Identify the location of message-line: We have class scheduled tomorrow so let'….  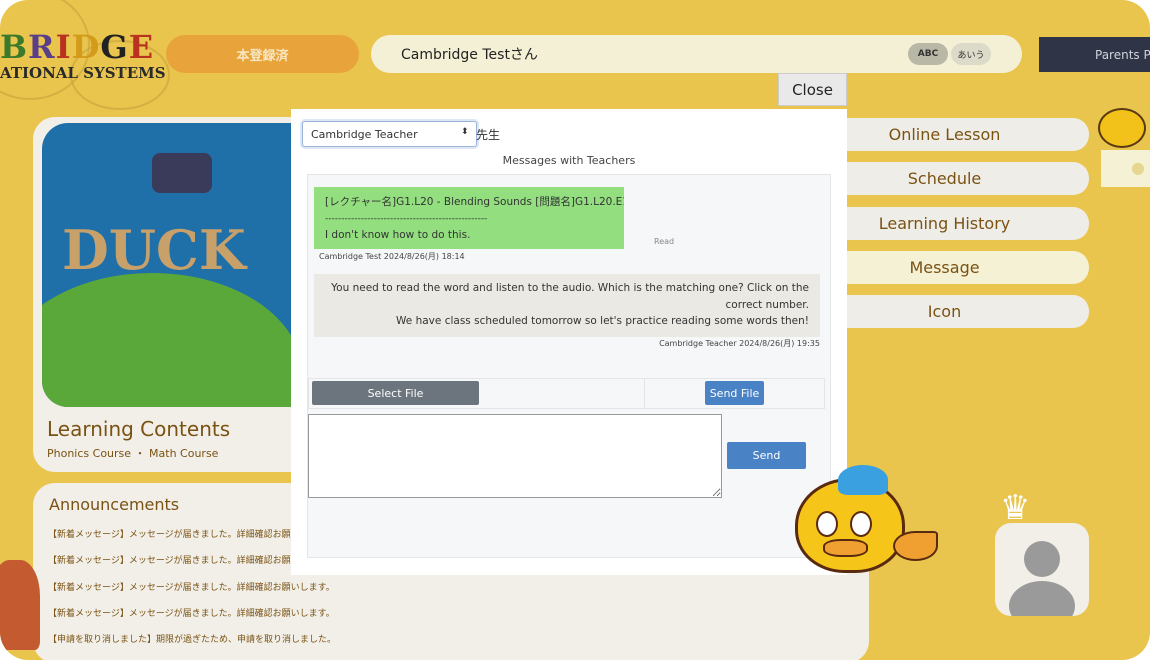
(602, 321).